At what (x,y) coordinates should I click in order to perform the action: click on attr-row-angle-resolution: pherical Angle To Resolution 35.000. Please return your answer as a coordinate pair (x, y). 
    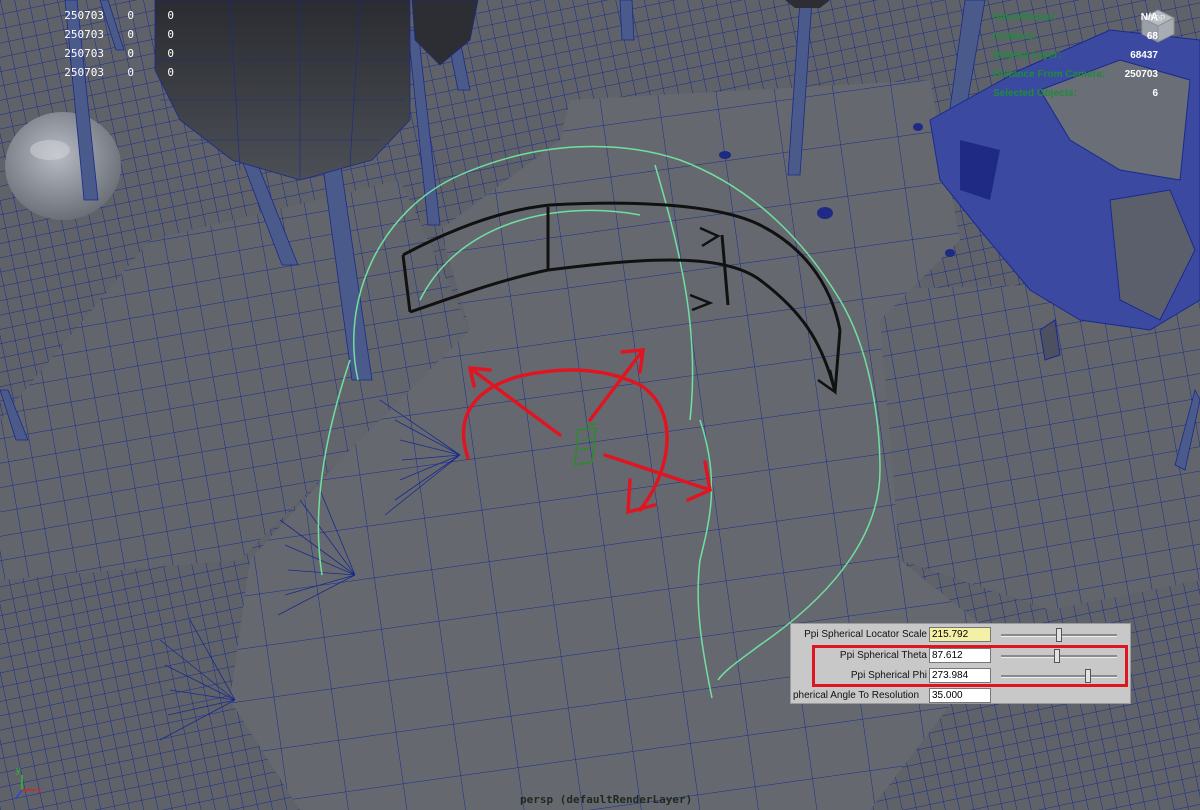
    Looking at the image, I should click on (961, 696).